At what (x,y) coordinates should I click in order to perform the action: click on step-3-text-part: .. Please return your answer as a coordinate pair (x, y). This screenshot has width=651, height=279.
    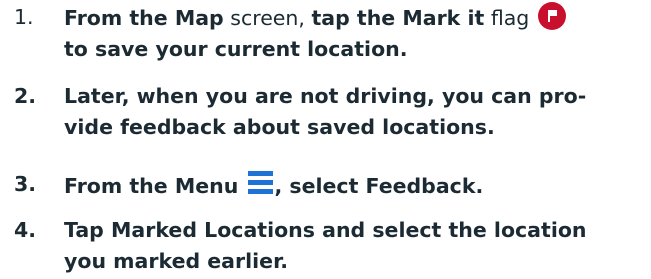
    Looking at the image, I should click on (479, 186).